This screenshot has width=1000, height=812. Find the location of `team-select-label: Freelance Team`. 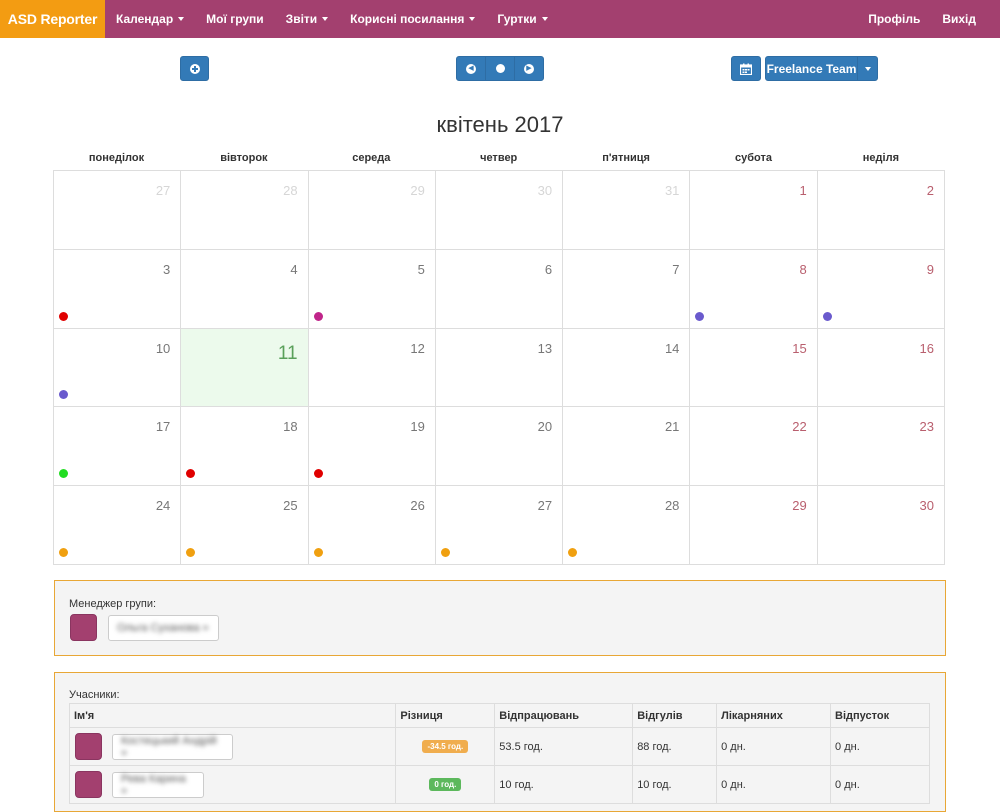

team-select-label: Freelance Team is located at coordinates (811, 68).